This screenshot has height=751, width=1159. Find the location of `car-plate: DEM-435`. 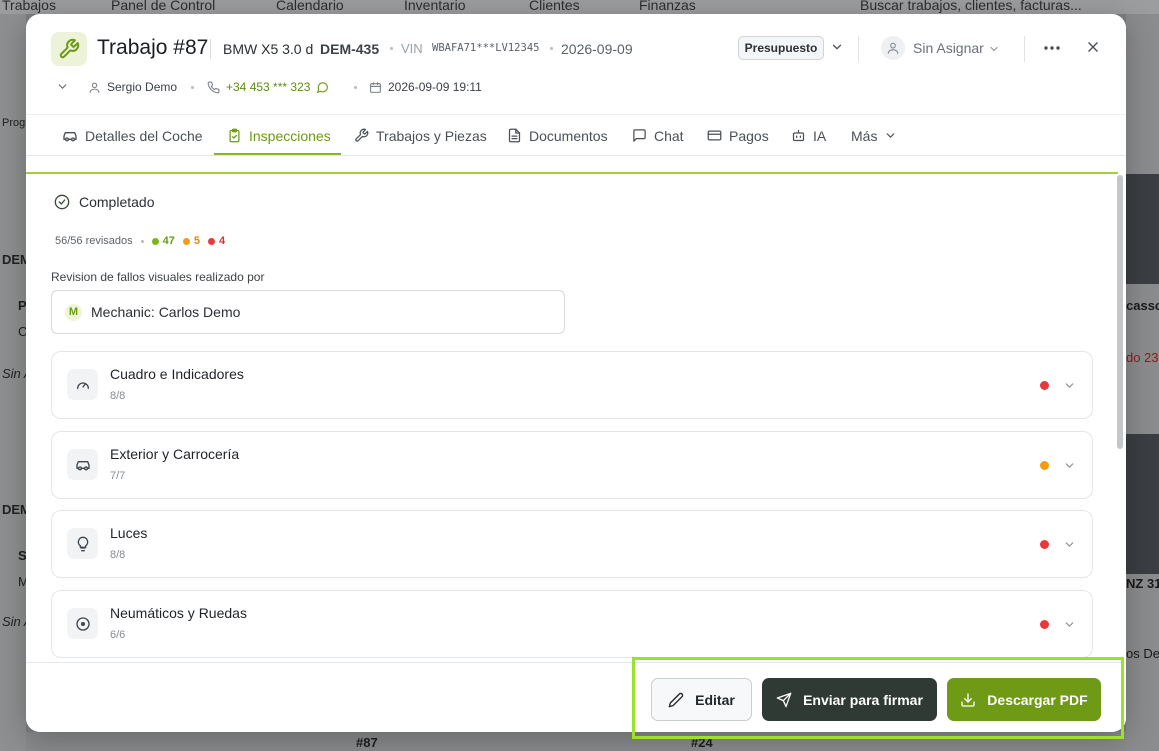

car-plate: DEM-435 is located at coordinates (350, 49).